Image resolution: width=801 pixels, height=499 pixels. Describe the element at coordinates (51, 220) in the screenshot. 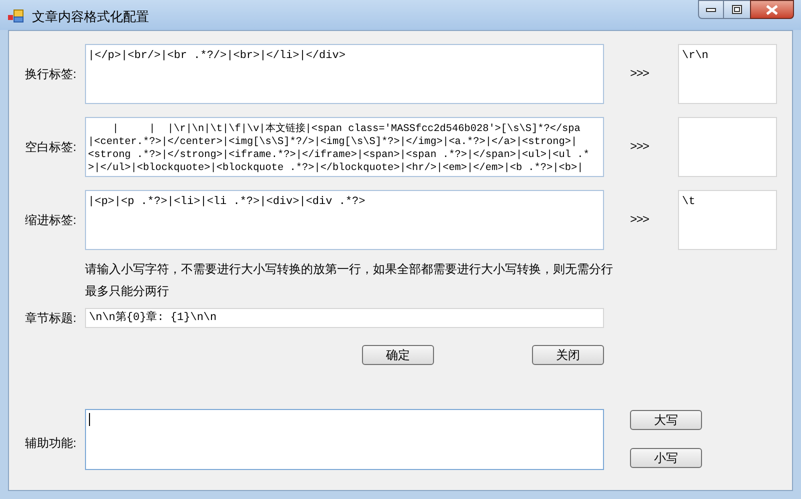

I see `field-label: 缩进标签:` at that location.